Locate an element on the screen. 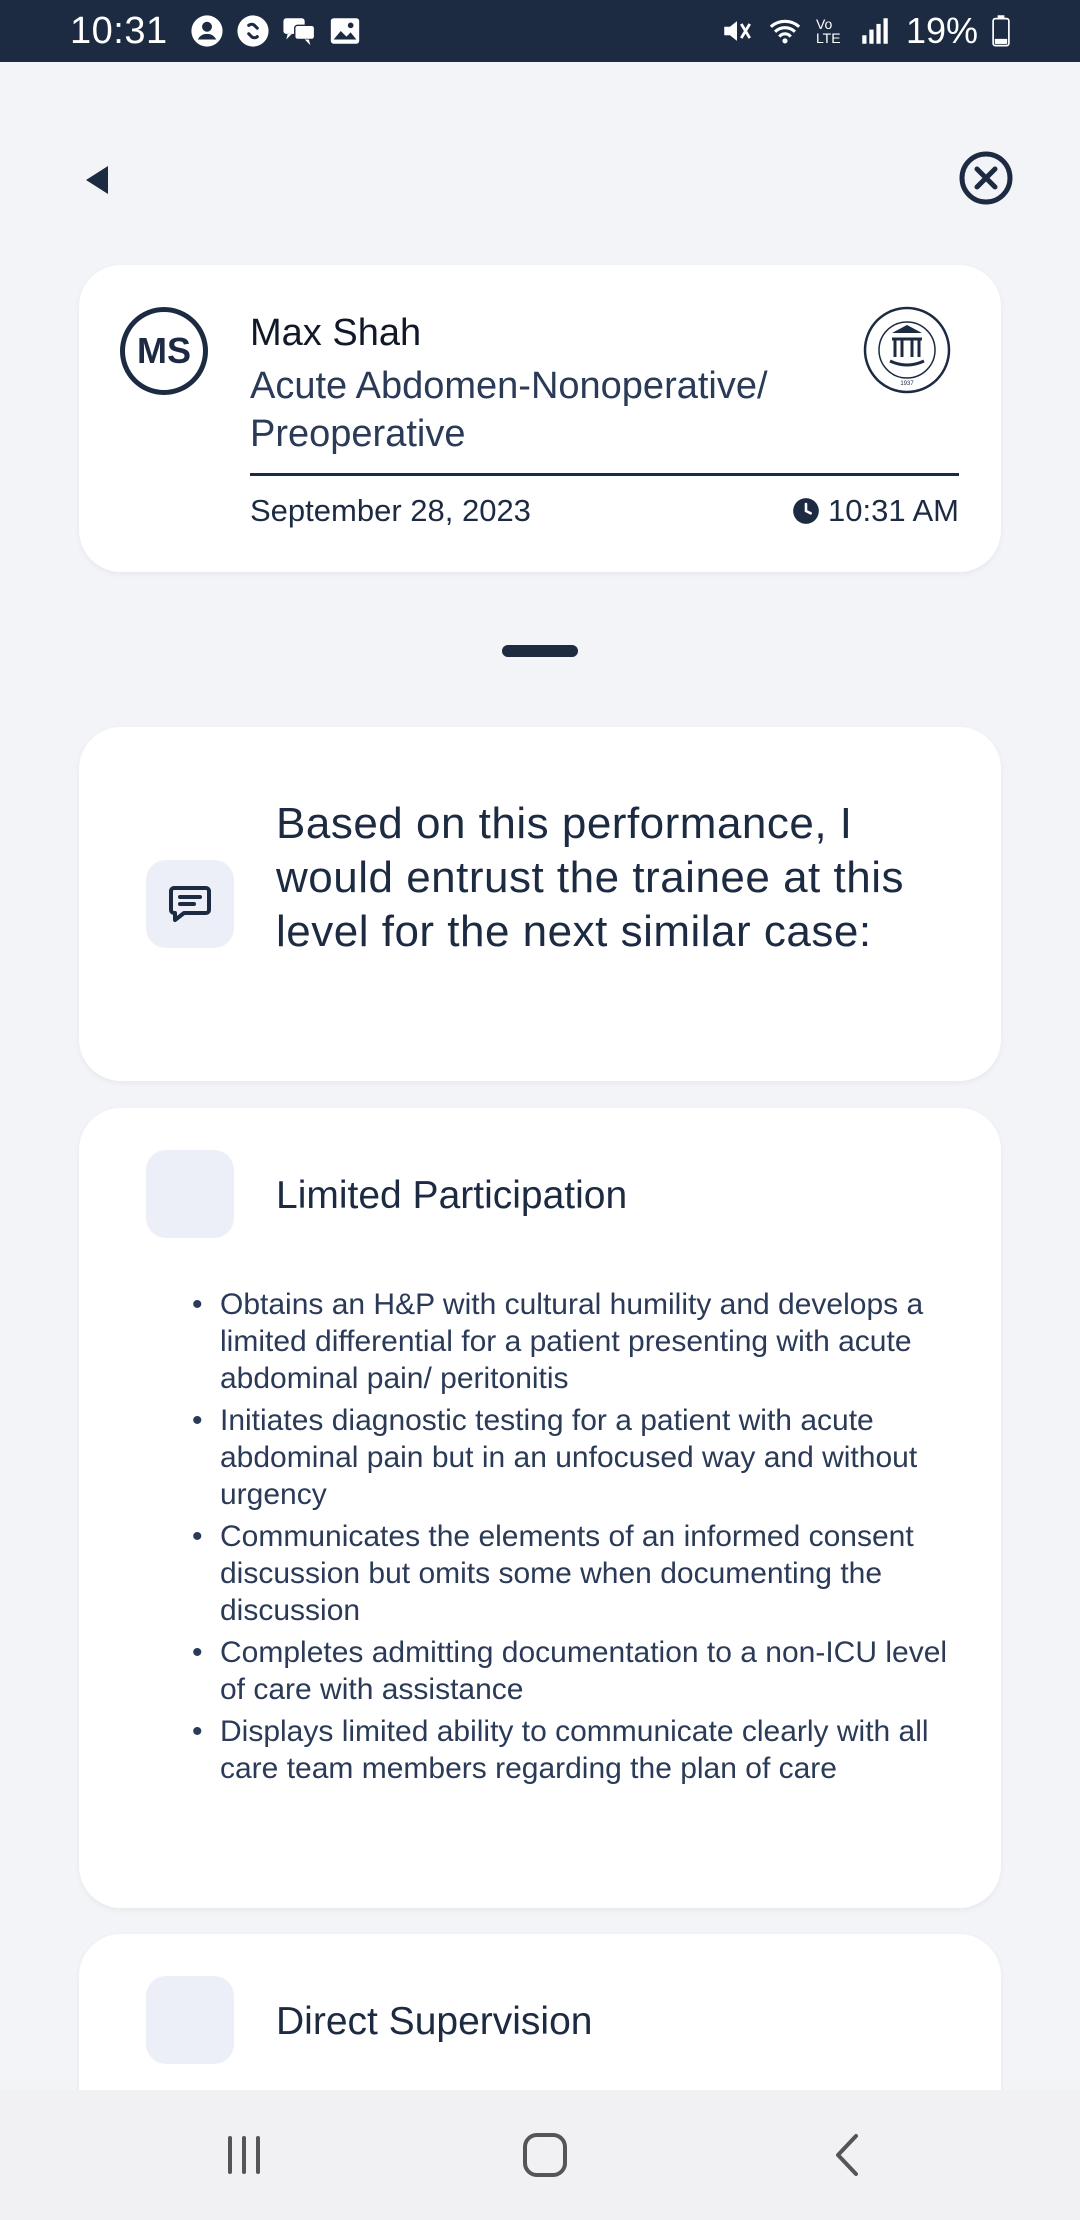 Image resolution: width=1080 pixels, height=2220 pixels. wifi-icon is located at coordinates (785, 31).